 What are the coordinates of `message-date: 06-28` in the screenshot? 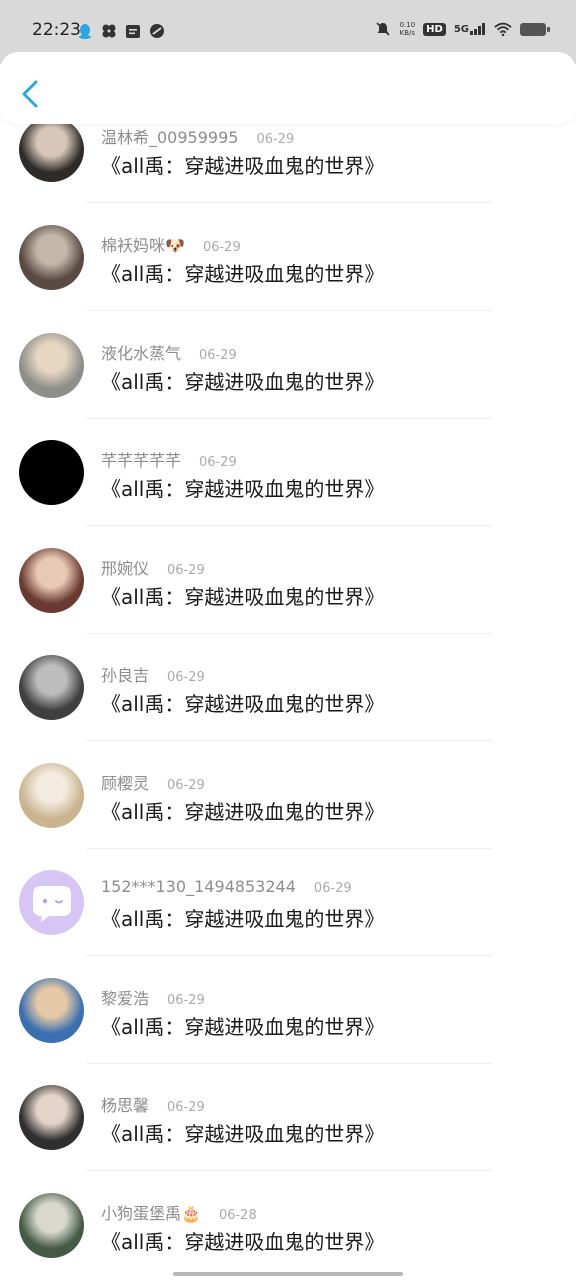 It's located at (237, 1215).